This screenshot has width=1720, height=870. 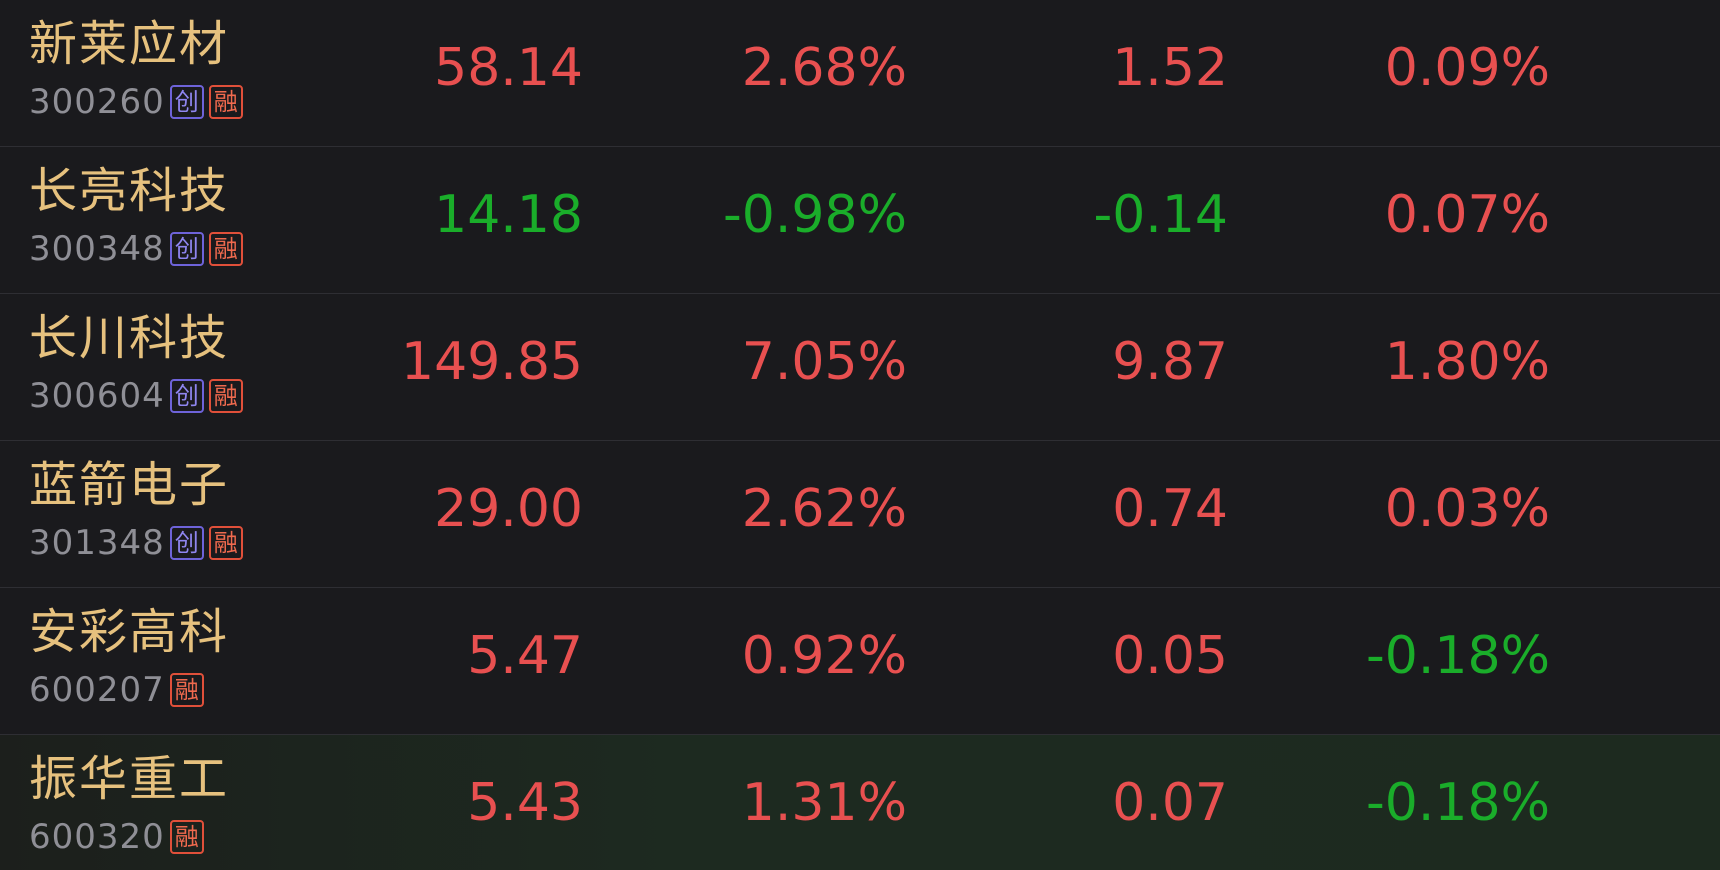 What do you see at coordinates (815, 215) in the screenshot?
I see `change-percent: -0.98%` at bounding box center [815, 215].